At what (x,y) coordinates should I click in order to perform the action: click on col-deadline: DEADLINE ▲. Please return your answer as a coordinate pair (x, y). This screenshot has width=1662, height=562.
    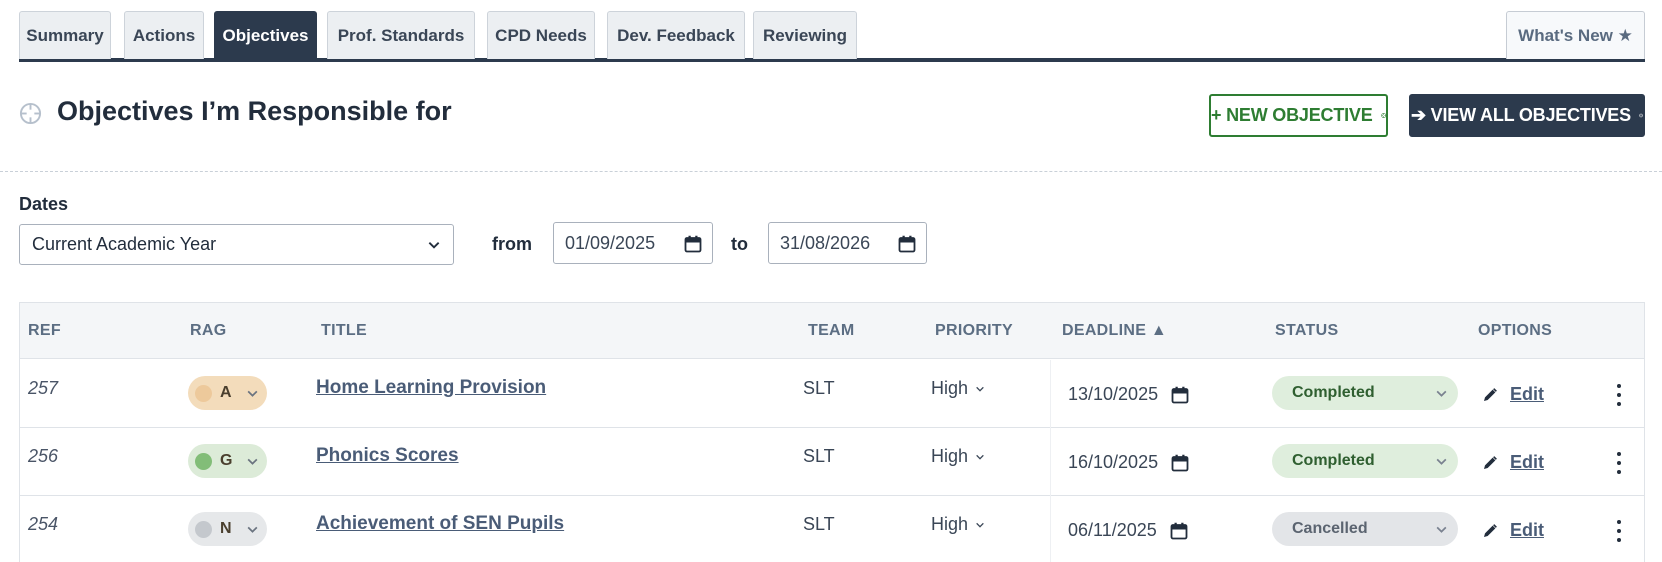
    Looking at the image, I should click on (1114, 331).